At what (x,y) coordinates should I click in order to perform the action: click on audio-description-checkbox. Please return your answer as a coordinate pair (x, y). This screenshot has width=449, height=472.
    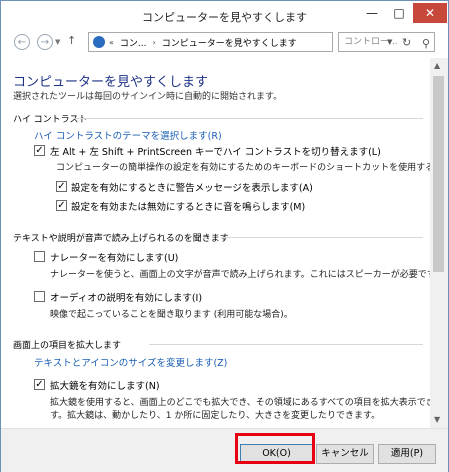
    Looking at the image, I should click on (39, 296).